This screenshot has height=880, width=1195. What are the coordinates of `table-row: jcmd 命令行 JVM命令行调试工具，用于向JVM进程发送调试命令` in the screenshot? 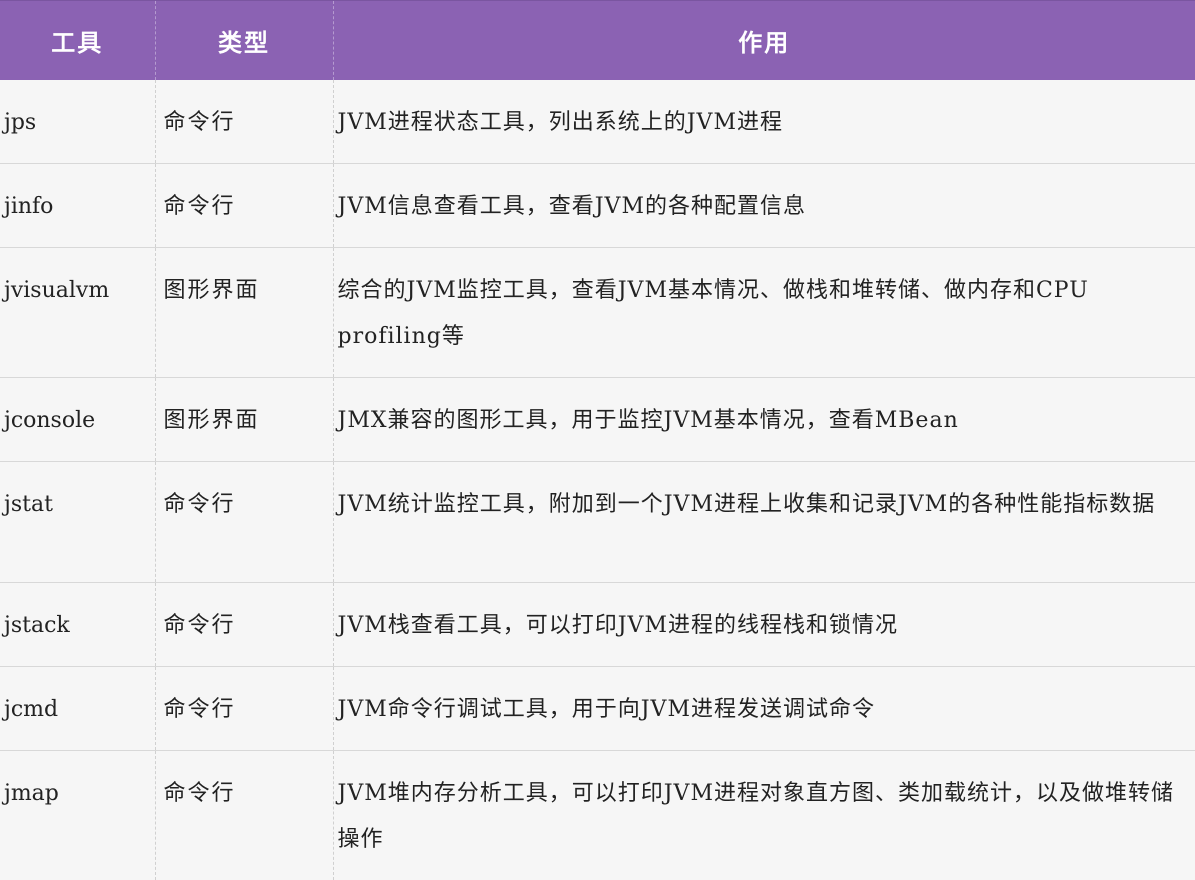 It's located at (597, 709).